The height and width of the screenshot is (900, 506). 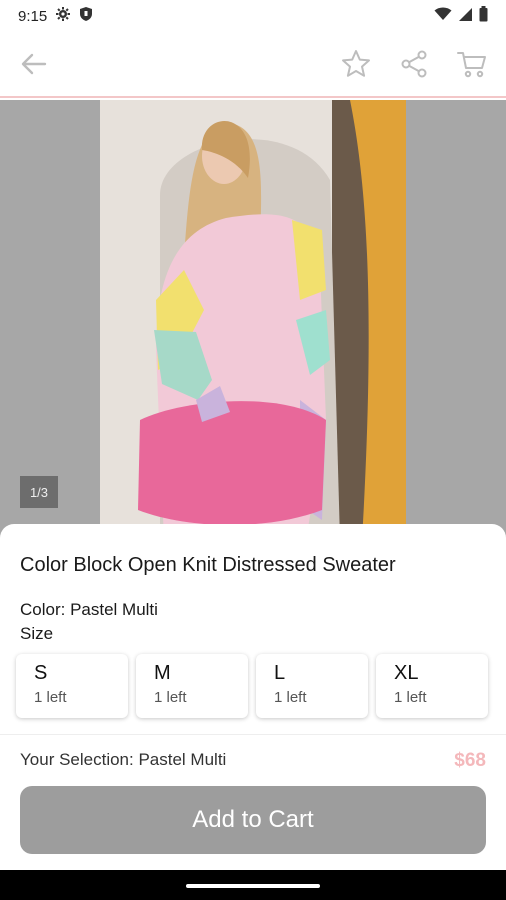 I want to click on settings-icon, so click(x=63, y=16).